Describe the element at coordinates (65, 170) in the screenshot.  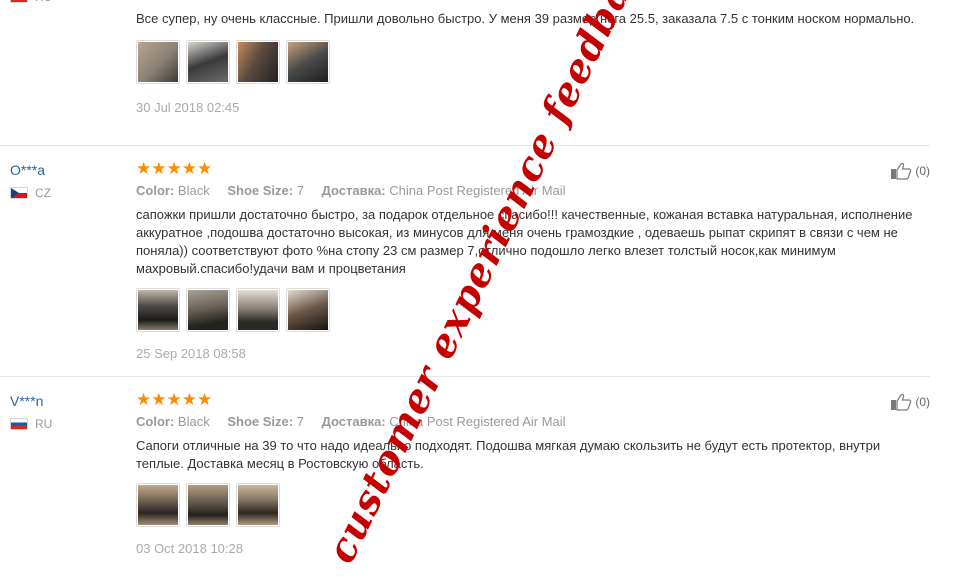
I see `user-name: O***a` at that location.